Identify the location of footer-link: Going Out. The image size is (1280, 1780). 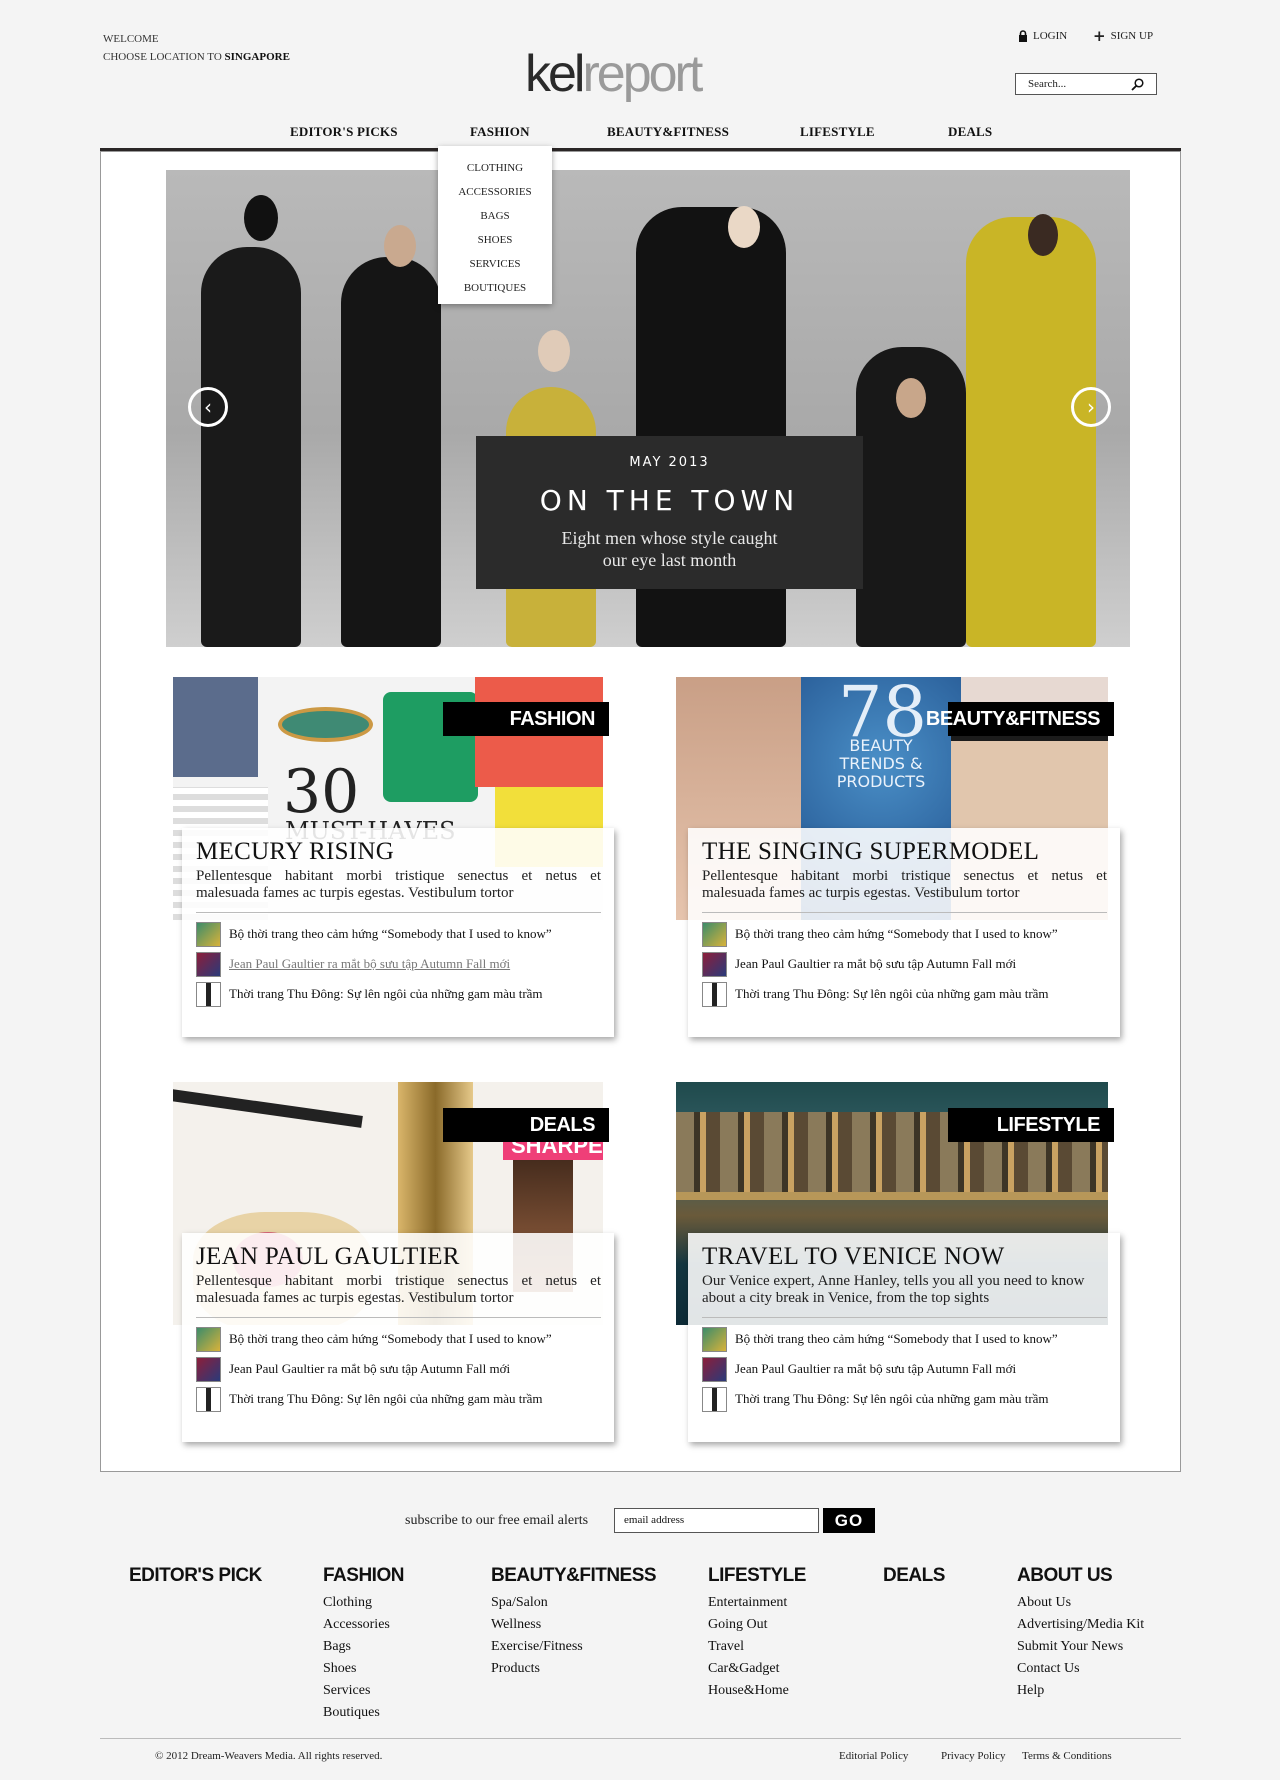
(748, 1625).